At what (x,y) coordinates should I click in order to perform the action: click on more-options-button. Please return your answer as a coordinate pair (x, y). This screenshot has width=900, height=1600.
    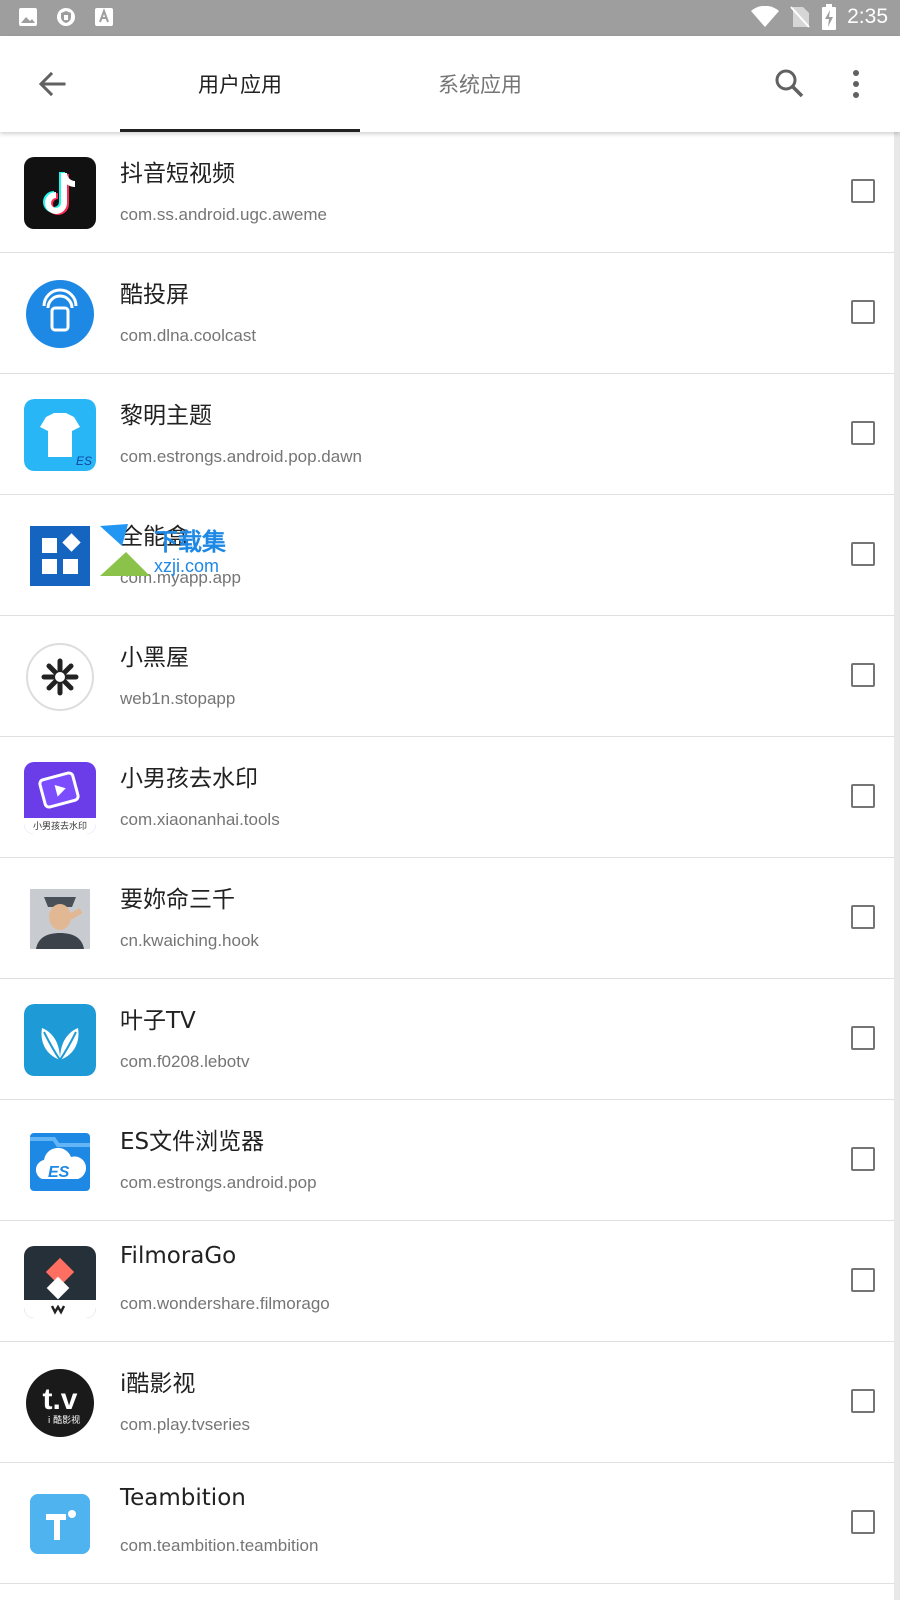
    Looking at the image, I should click on (856, 84).